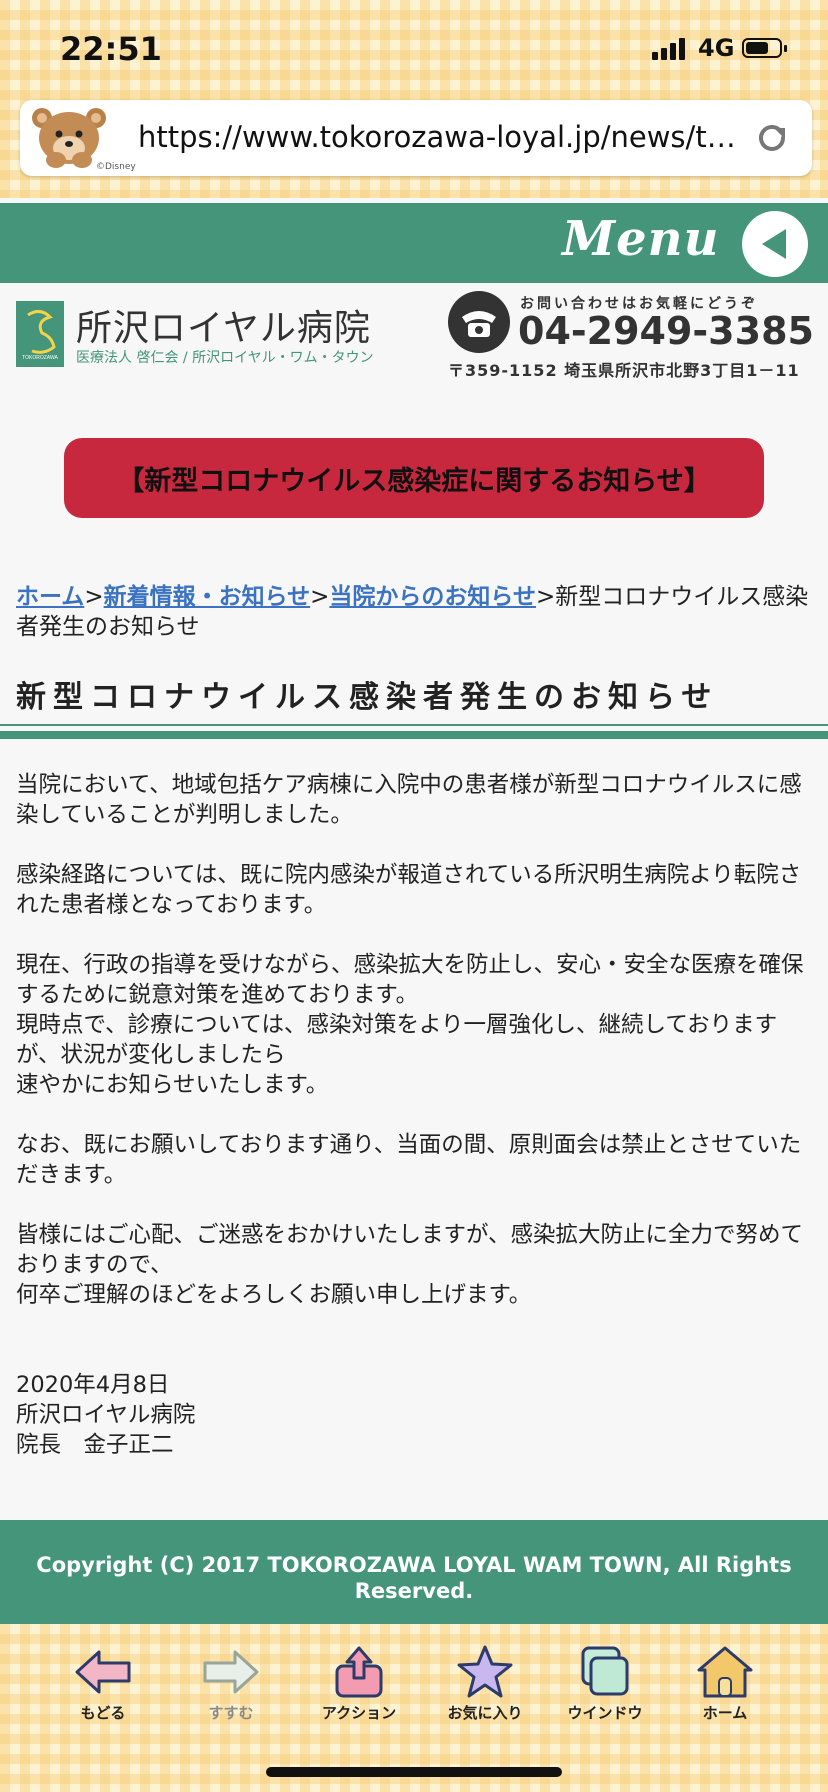 This screenshot has height=1792, width=828. I want to click on forward-button: すすむ, so click(231, 1694).